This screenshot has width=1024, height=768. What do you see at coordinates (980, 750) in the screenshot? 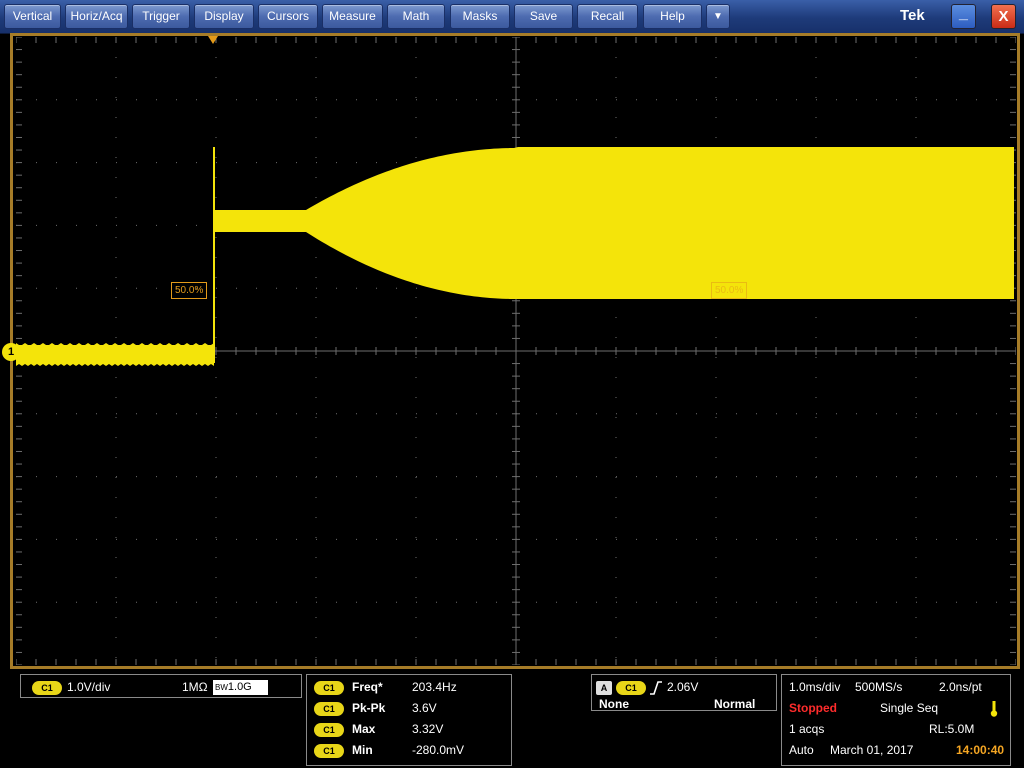
I see `time: 14:00:40` at bounding box center [980, 750].